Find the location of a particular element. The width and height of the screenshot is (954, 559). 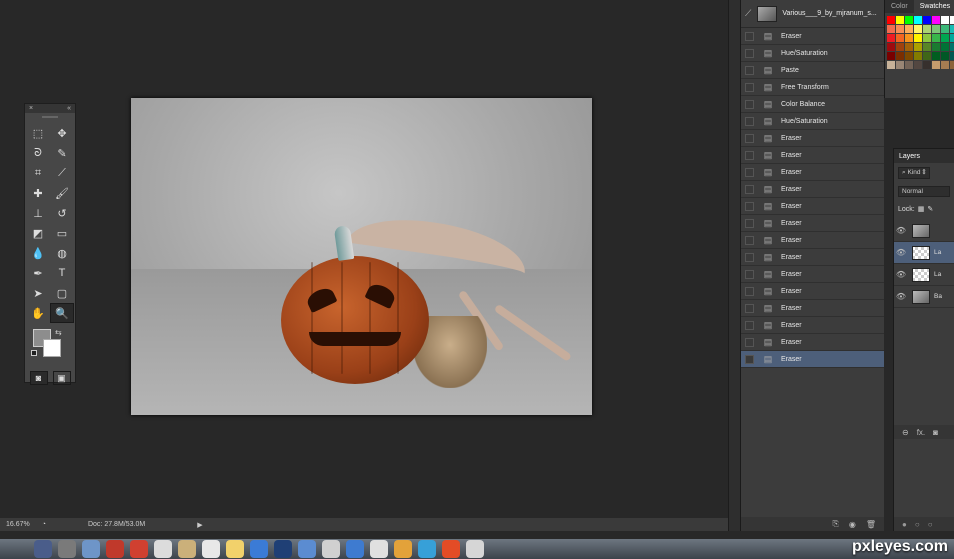

tab-layers: Layers is located at coordinates (924, 156).